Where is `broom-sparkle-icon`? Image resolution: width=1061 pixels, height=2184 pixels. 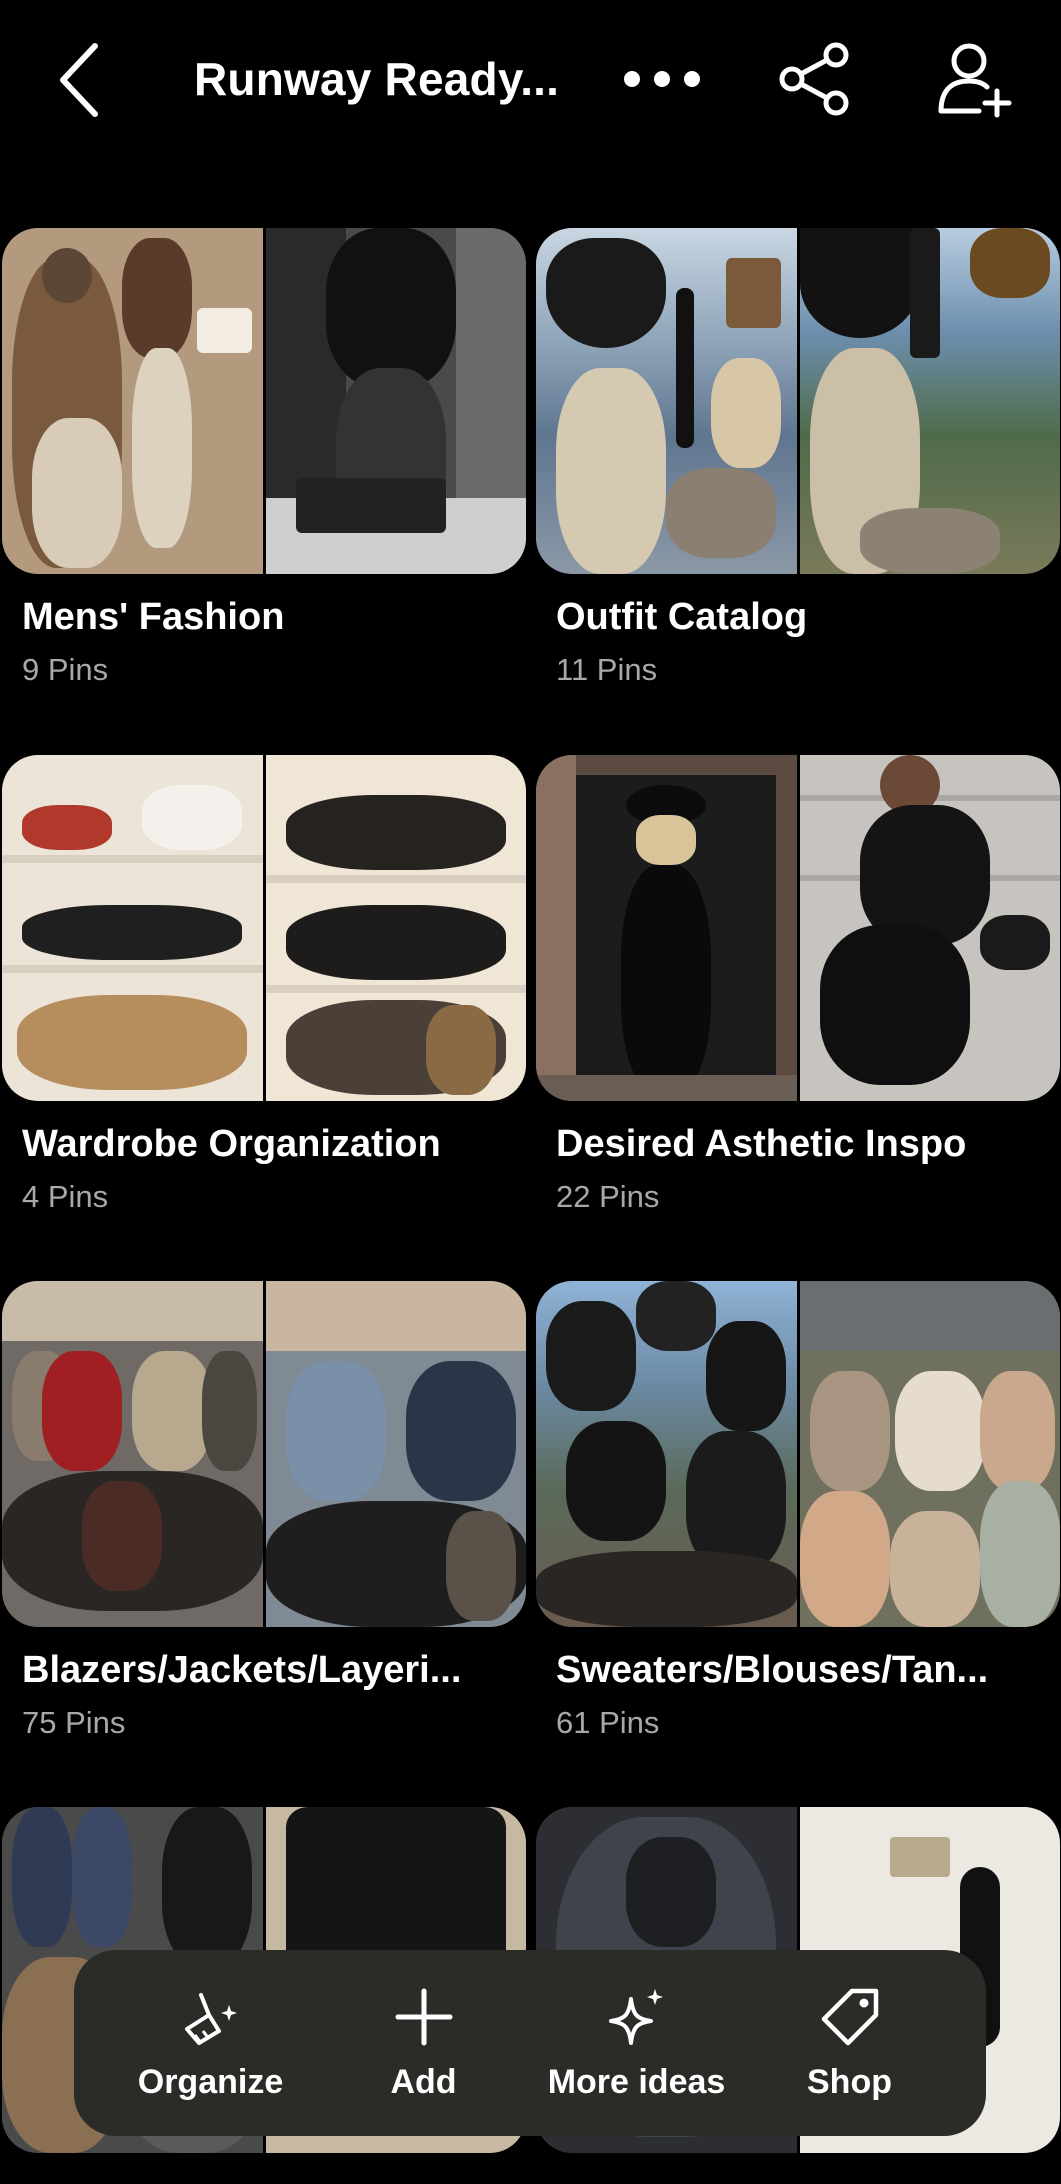
broom-sparkle-icon is located at coordinates (210, 2018).